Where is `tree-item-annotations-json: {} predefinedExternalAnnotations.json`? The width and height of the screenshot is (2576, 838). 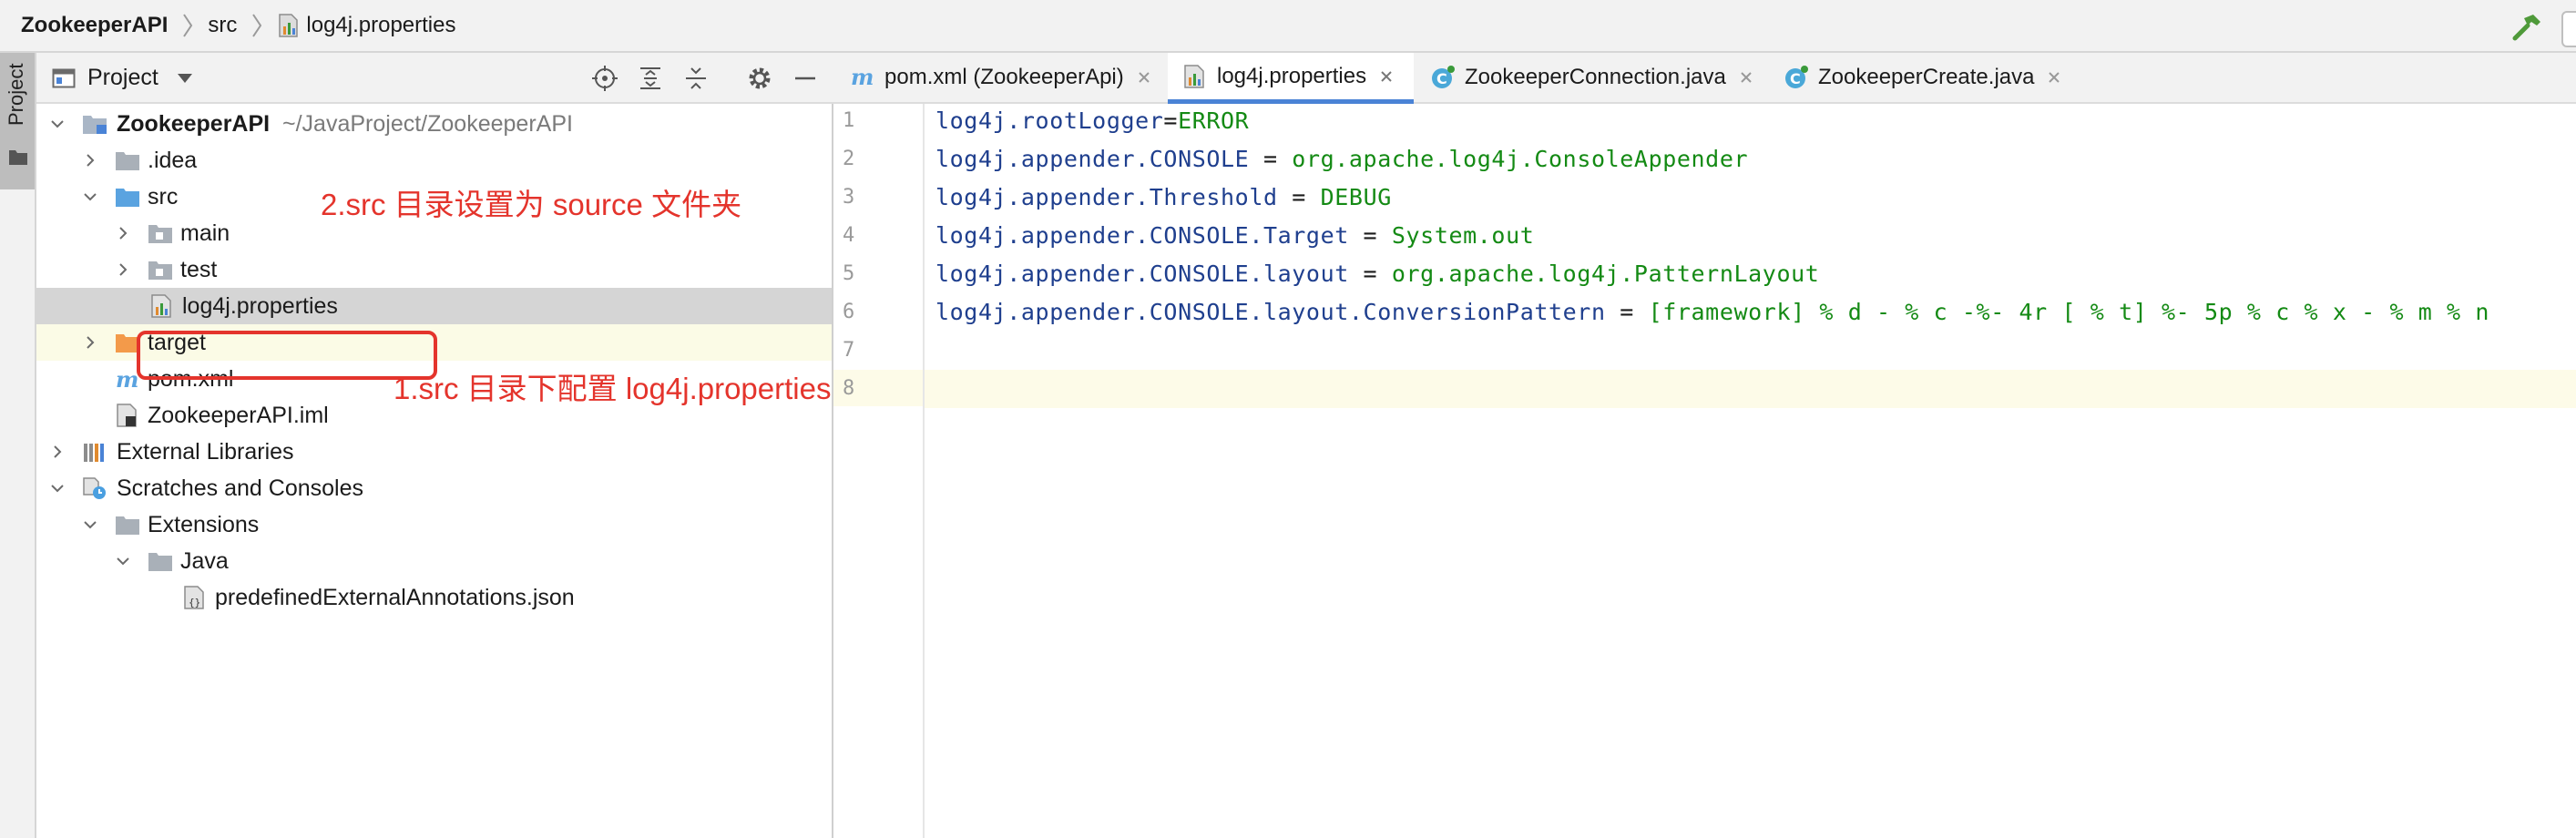
tree-item-annotations-json: {} predefinedExternalAnnotations.json is located at coordinates (434, 597).